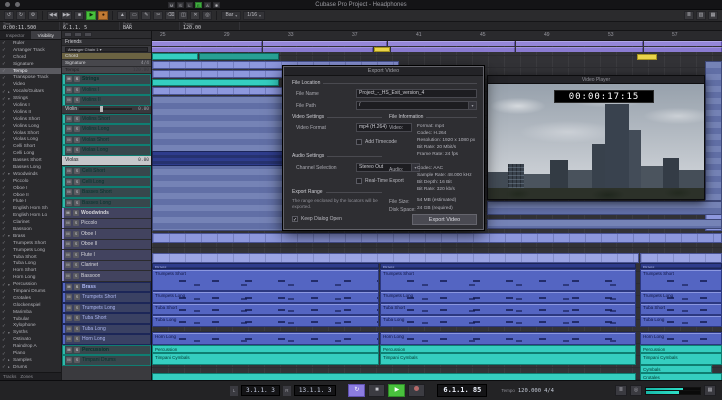 This screenshot has height=400, width=722. I want to click on track-header-violins-short: M S Violins Short, so click(106, 118).